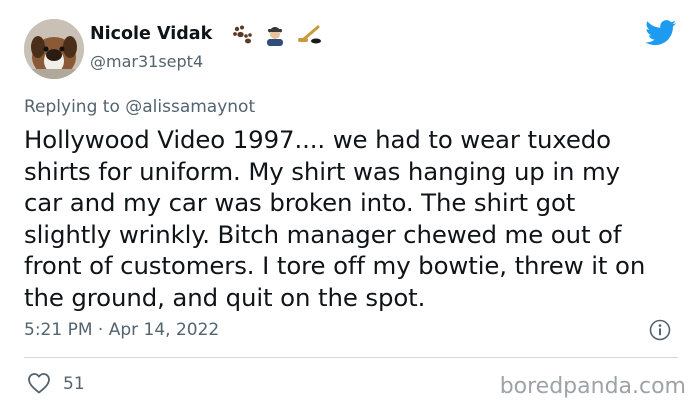 The width and height of the screenshot is (700, 410). What do you see at coordinates (190, 107) in the screenshot?
I see `reply-mention-link: @alissamaynot` at bounding box center [190, 107].